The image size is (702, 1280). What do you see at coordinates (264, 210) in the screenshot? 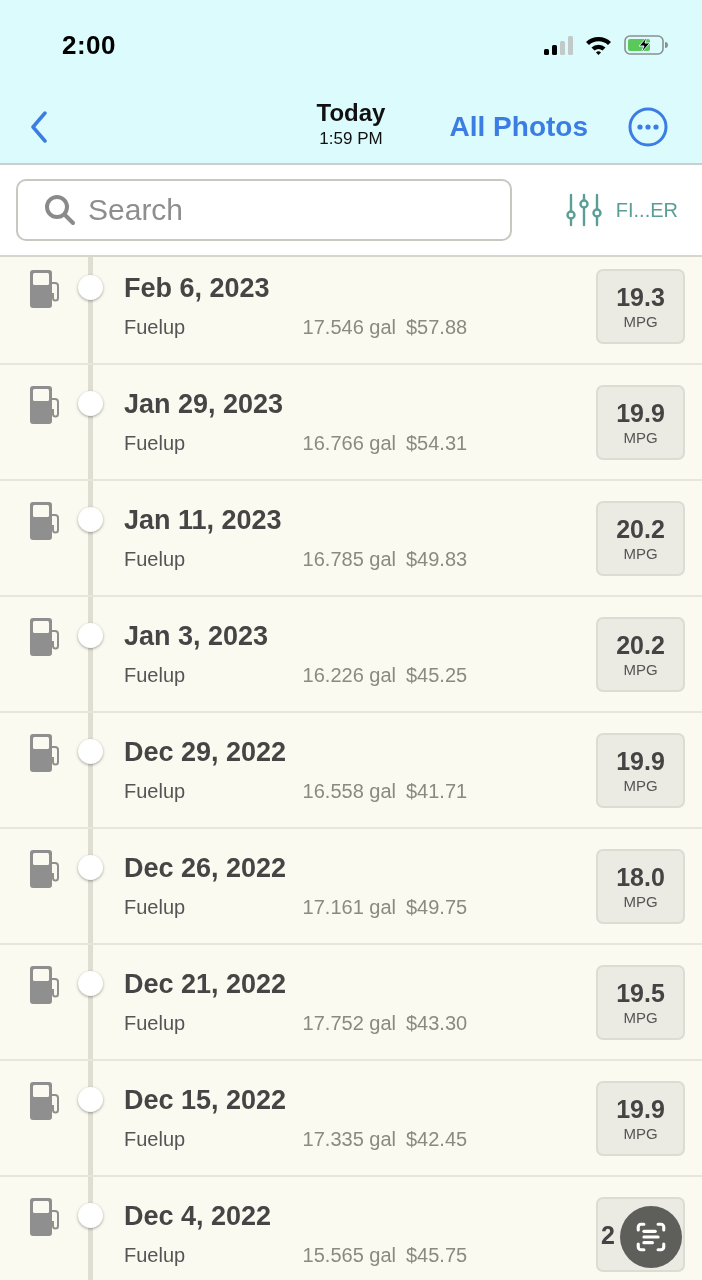
I see `search-field: Search` at bounding box center [264, 210].